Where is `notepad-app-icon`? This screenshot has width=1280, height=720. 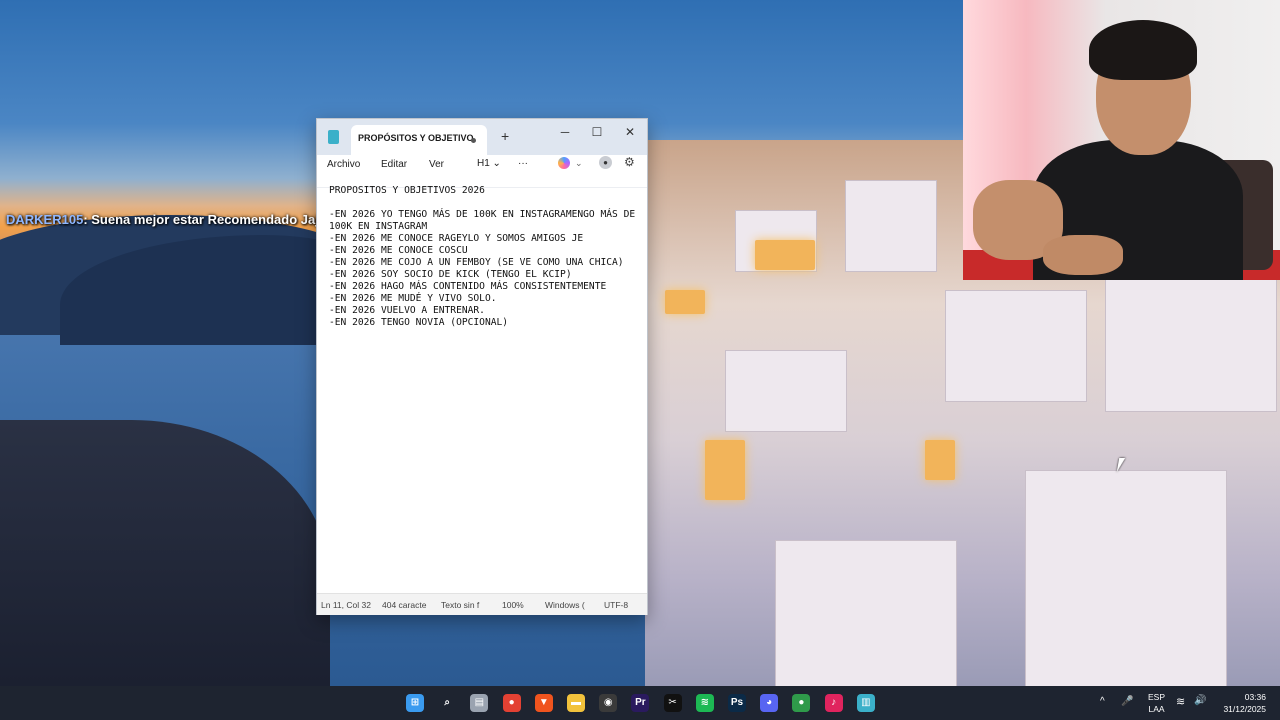 notepad-app-icon is located at coordinates (333, 137).